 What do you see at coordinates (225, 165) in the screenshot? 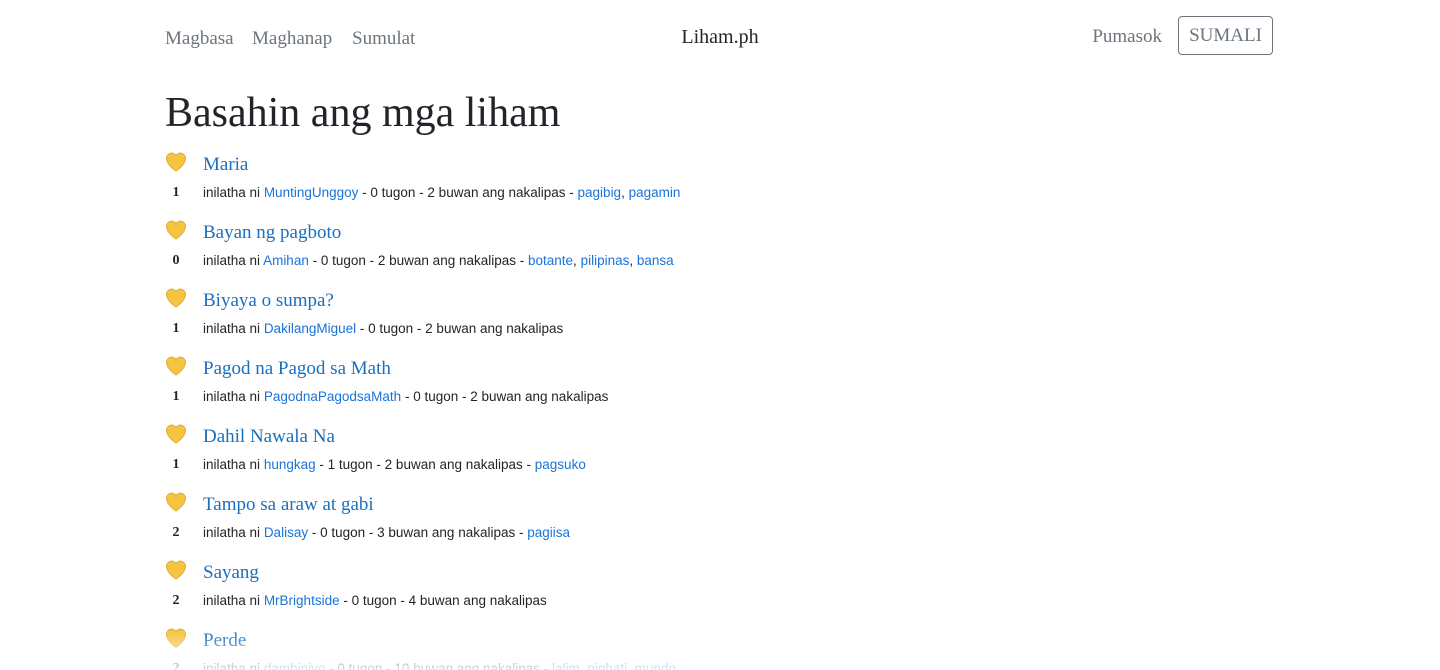
I see `letter-title-link: Maria` at bounding box center [225, 165].